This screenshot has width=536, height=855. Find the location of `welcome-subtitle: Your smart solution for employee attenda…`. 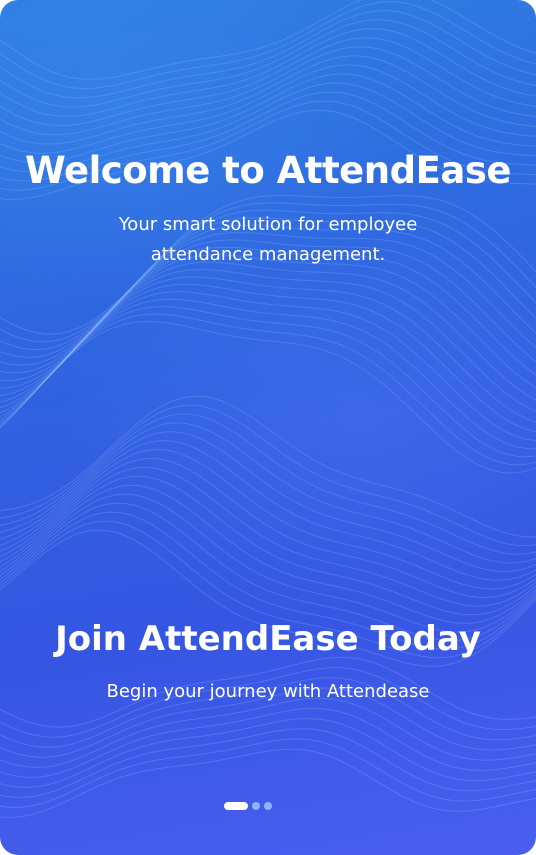

welcome-subtitle: Your smart solution for employee attenda… is located at coordinates (268, 239).